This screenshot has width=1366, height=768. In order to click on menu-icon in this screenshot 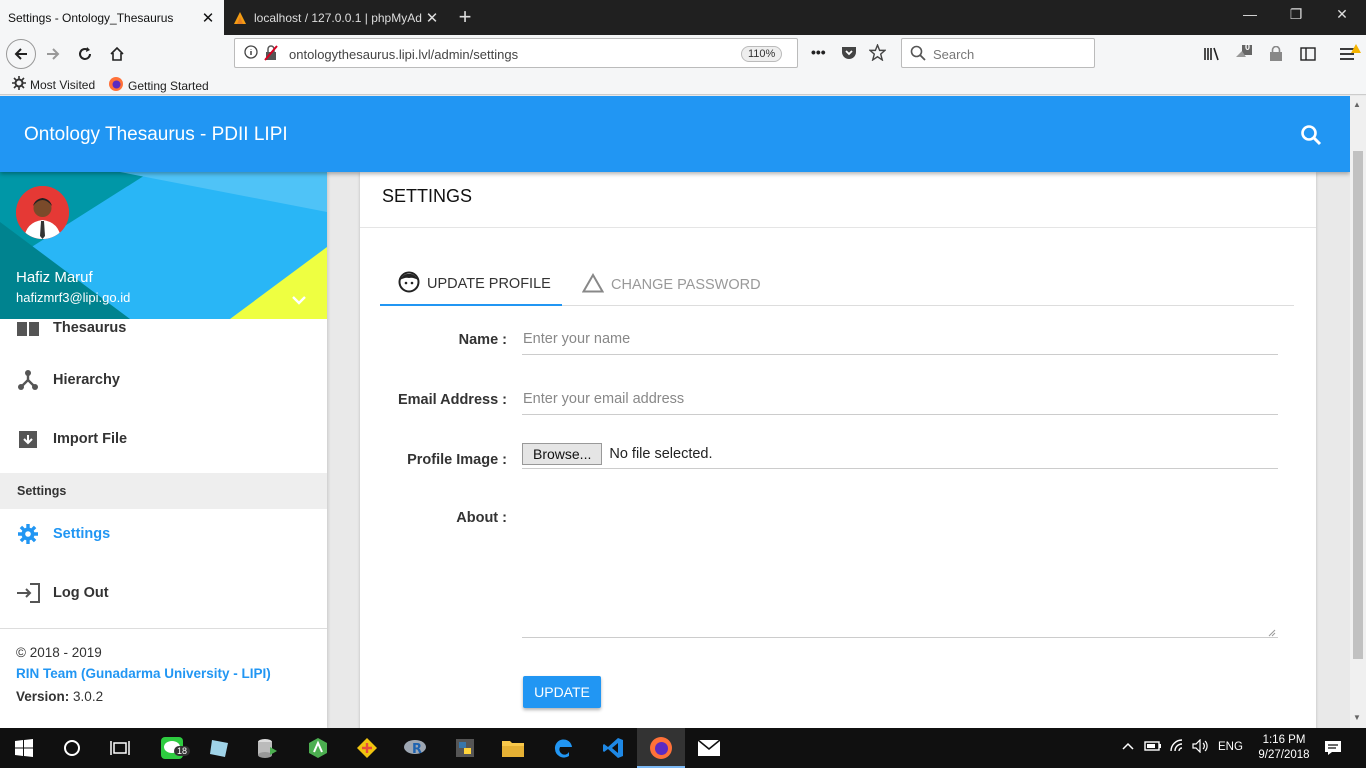, I will do `click(1348, 54)`.